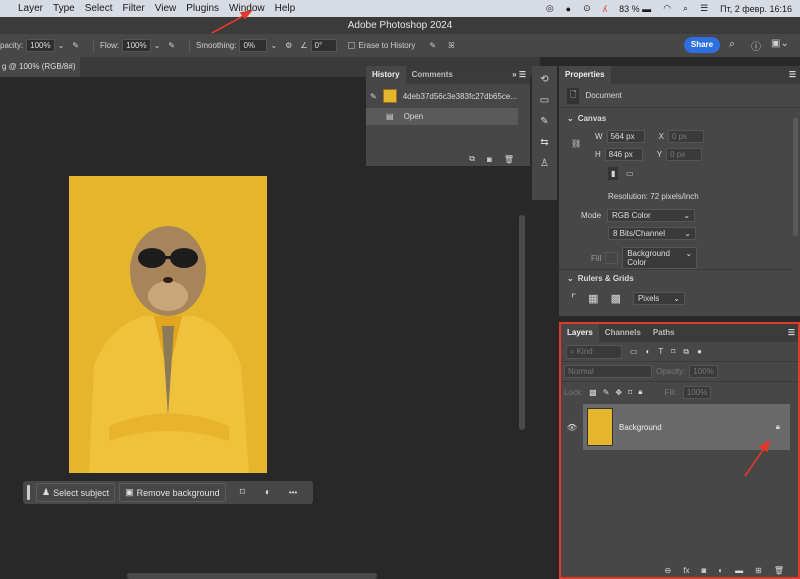  What do you see at coordinates (593, 392) in the screenshot?
I see `lock-transparent-icon: ▩` at bounding box center [593, 392].